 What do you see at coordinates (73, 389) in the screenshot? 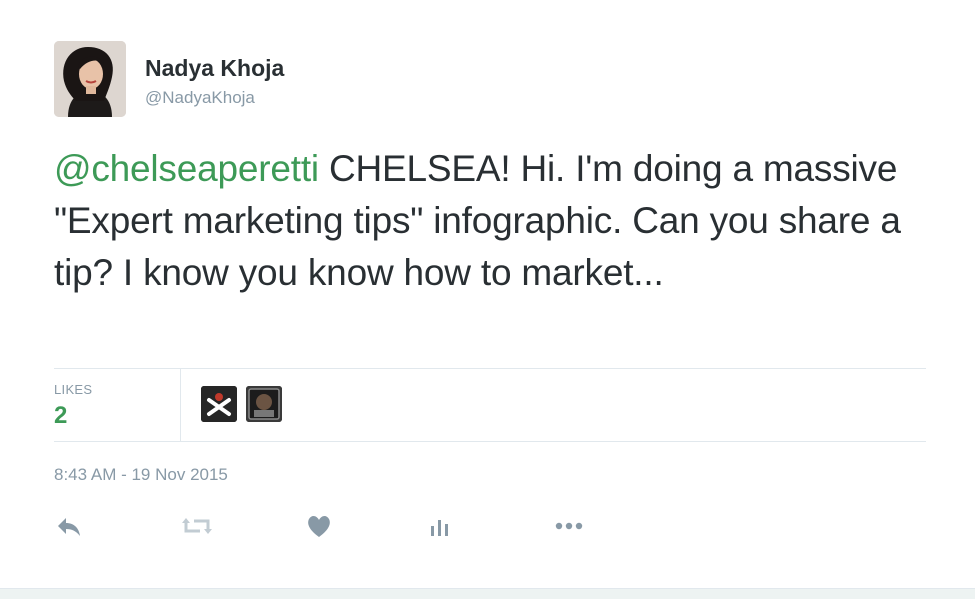
I see `likes-label: LIKES` at bounding box center [73, 389].